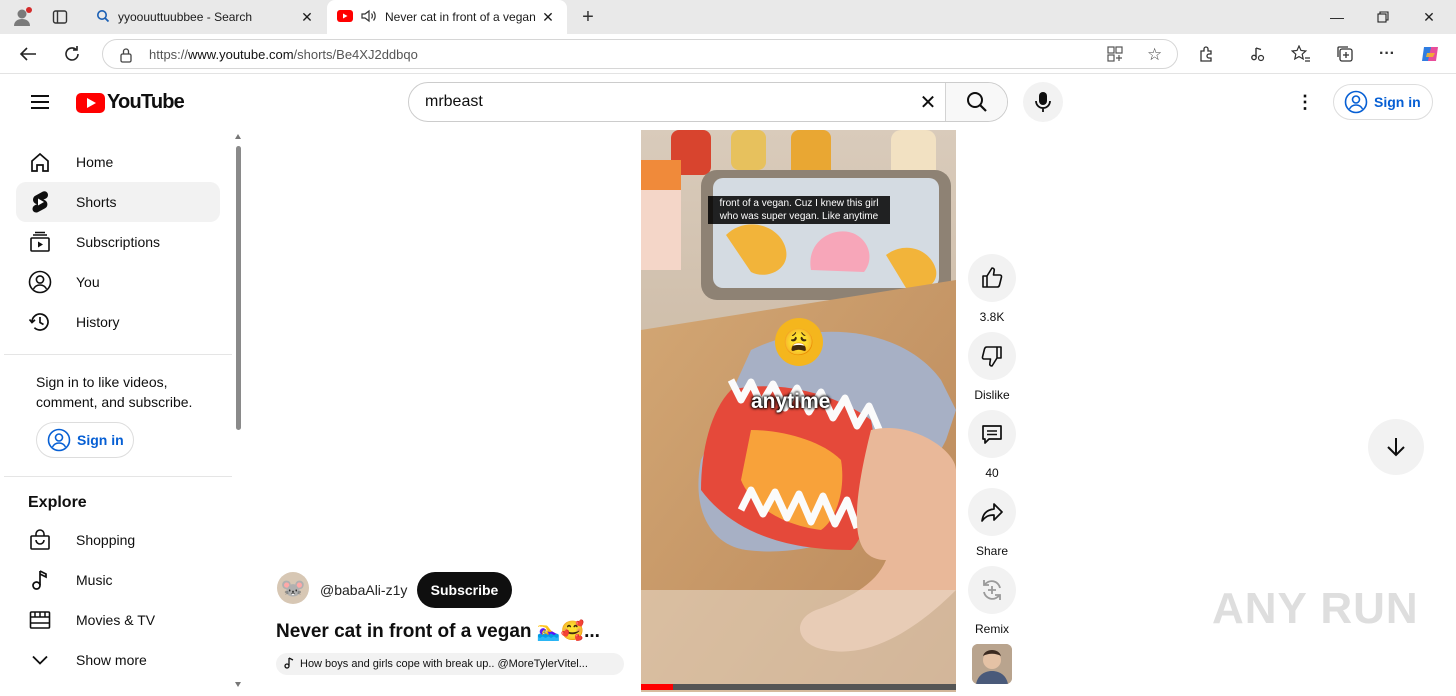 The width and height of the screenshot is (1456, 696). Describe the element at coordinates (588, 17) in the screenshot. I see `new-tab-icon: +` at that location.